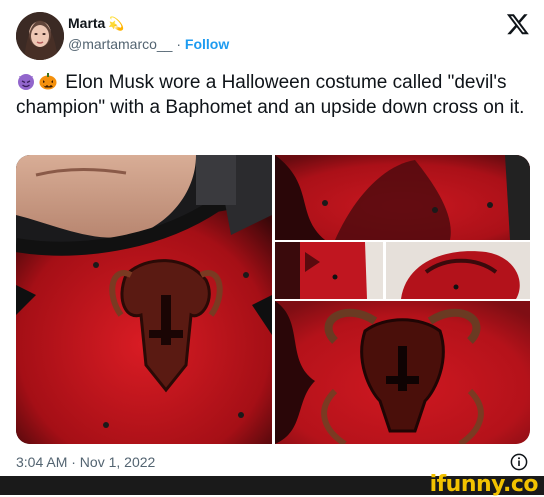 Image resolution: width=544 pixels, height=497 pixels. What do you see at coordinates (120, 44) in the screenshot?
I see `author-handle: @martamarco__` at bounding box center [120, 44].